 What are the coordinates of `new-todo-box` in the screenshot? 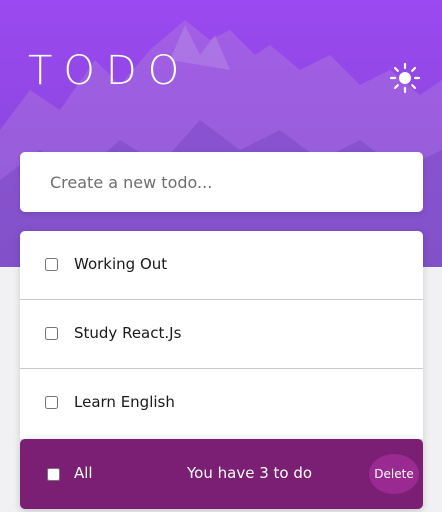 It's located at (221, 182).